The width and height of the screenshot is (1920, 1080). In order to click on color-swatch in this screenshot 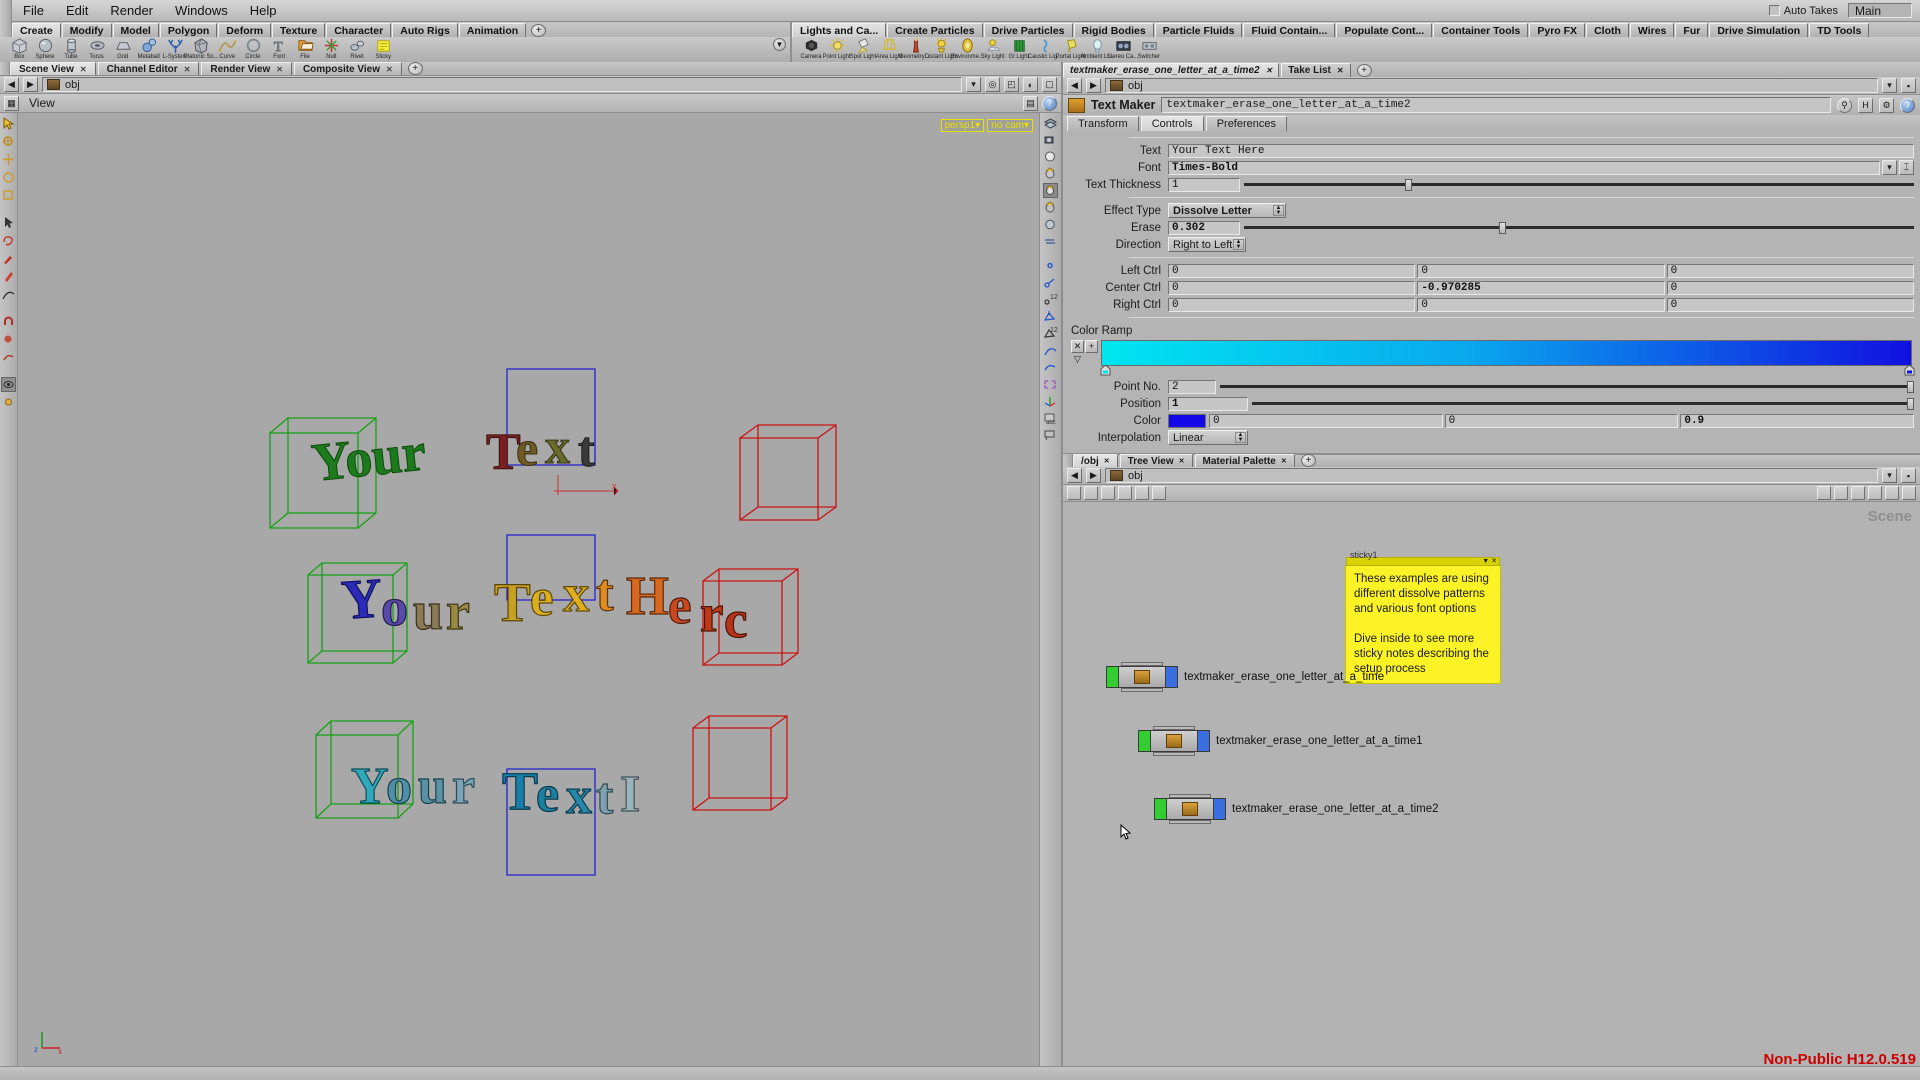, I will do `click(1187, 420)`.